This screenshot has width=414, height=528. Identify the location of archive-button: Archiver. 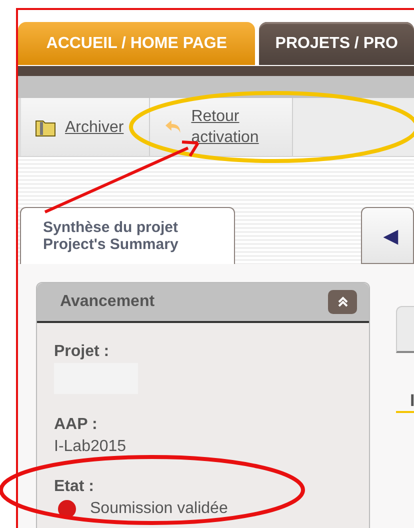
(84, 127).